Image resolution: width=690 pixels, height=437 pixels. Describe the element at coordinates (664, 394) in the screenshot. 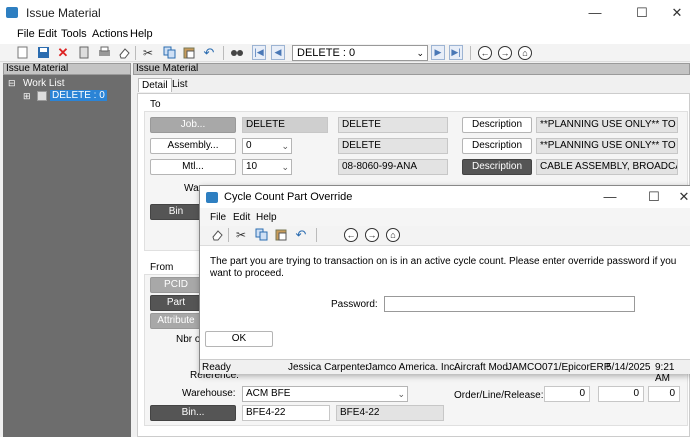

I see `release-field: 0` at that location.